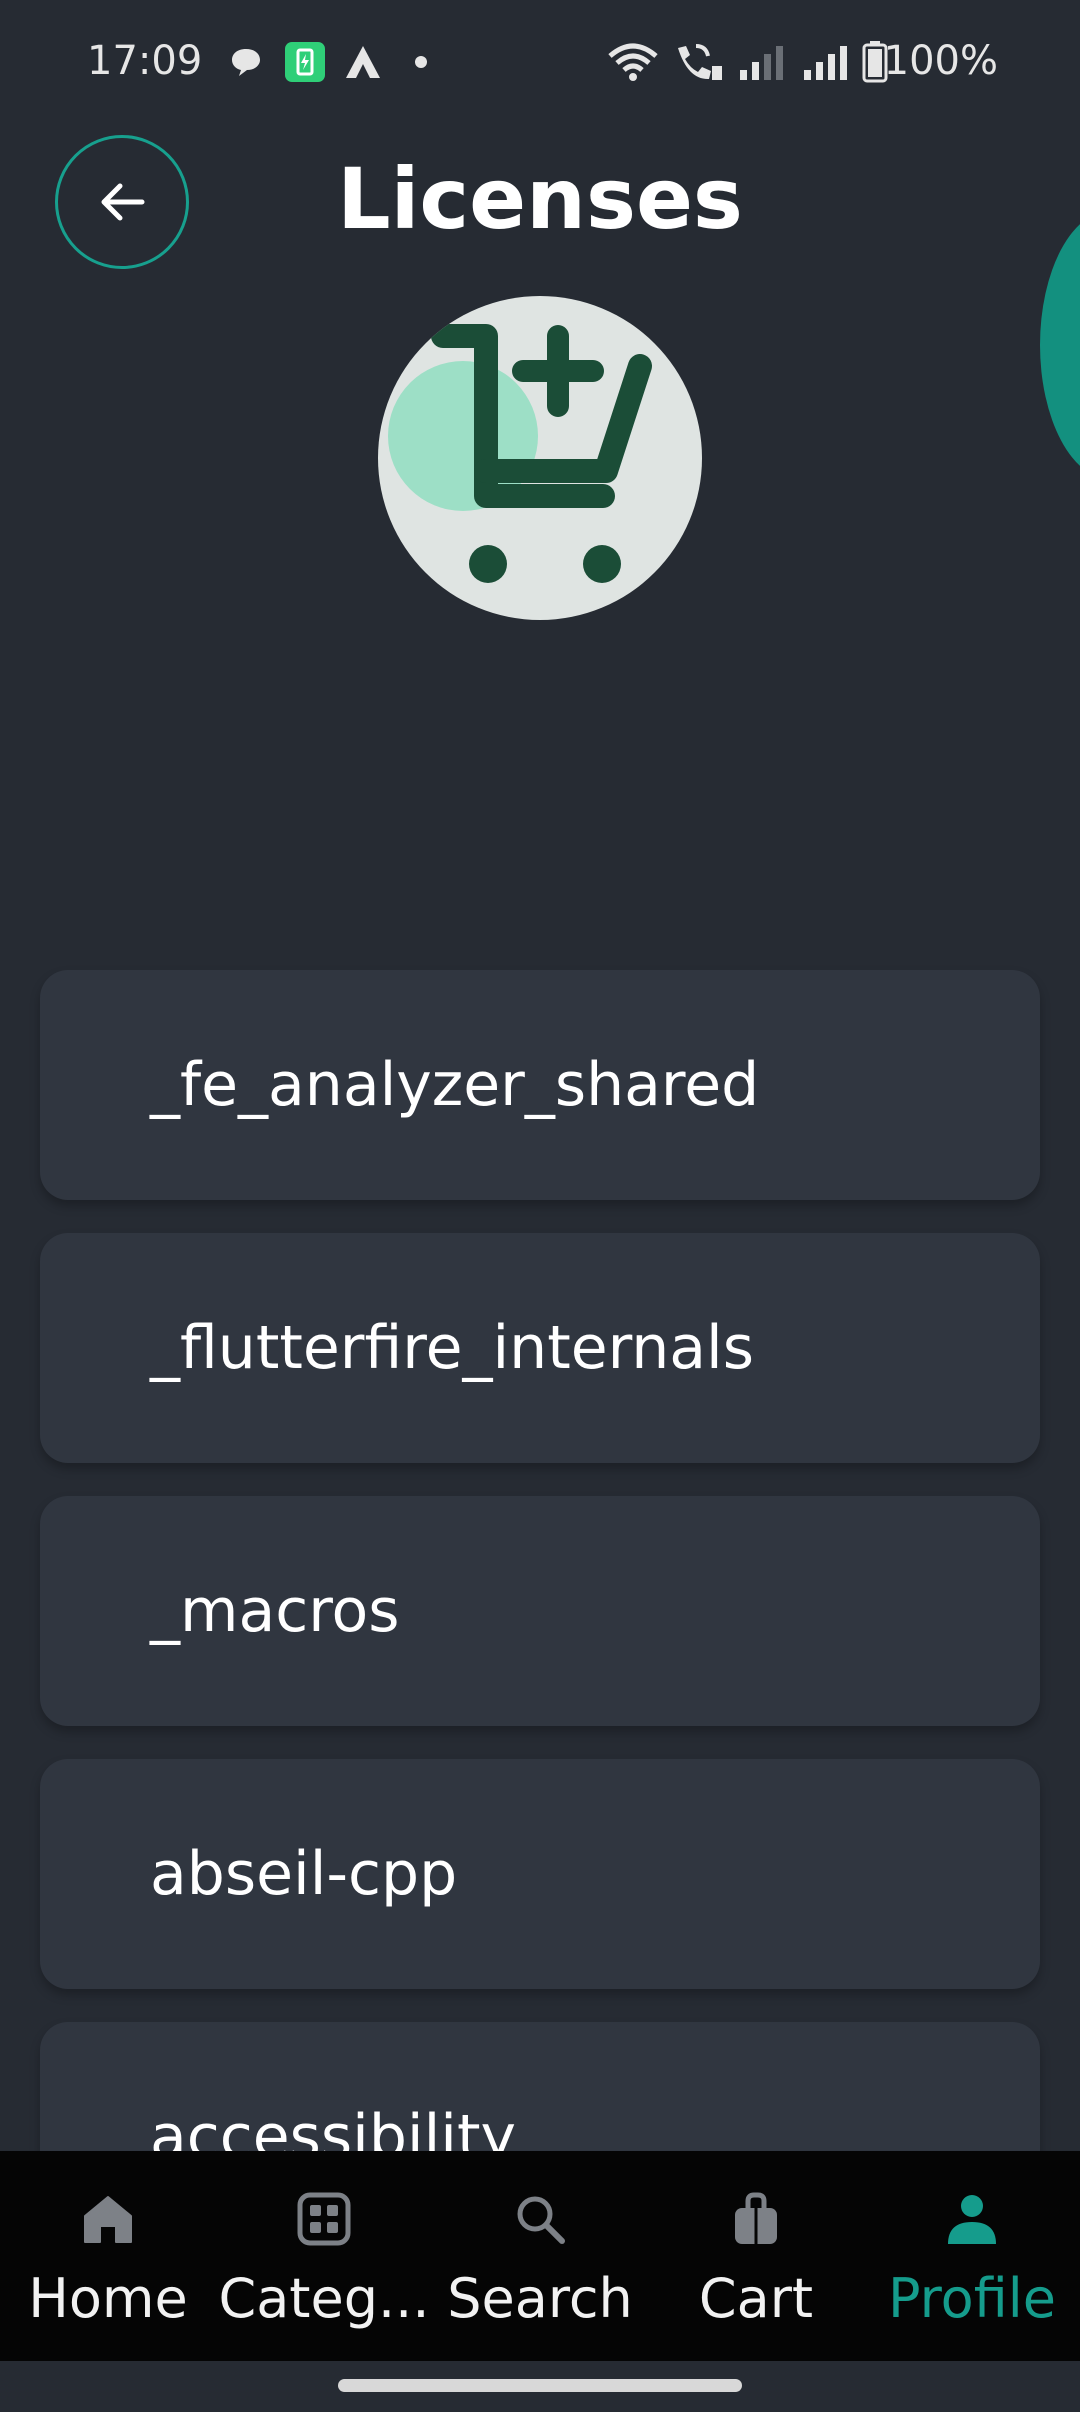 This screenshot has width=1080, height=2412. I want to click on license-name: _macros, so click(275, 1611).